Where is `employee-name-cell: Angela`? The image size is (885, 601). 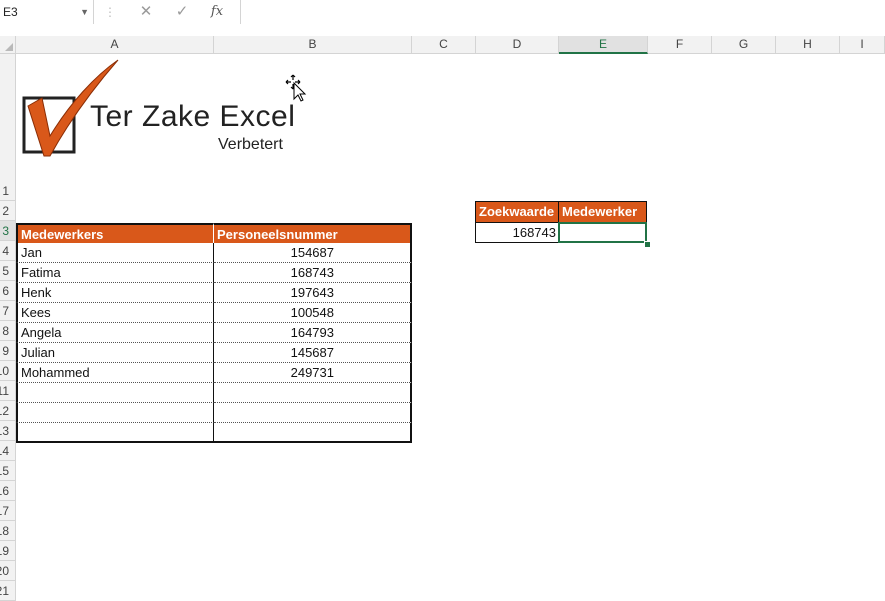 employee-name-cell: Angela is located at coordinates (115, 333).